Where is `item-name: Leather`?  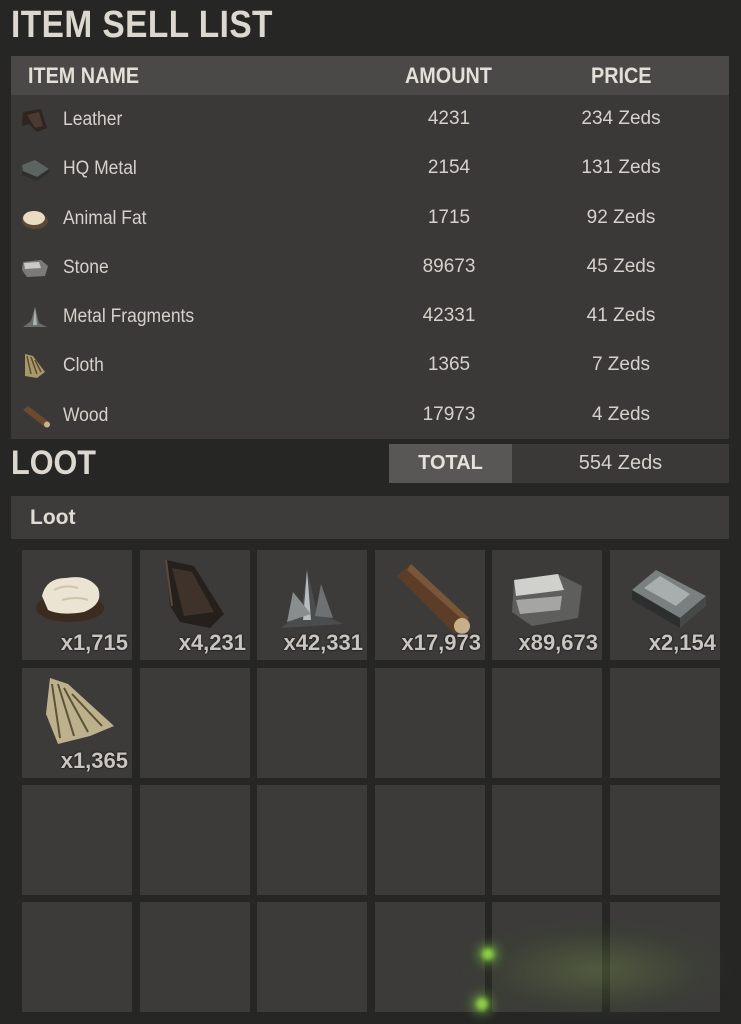
item-name: Leather is located at coordinates (93, 119).